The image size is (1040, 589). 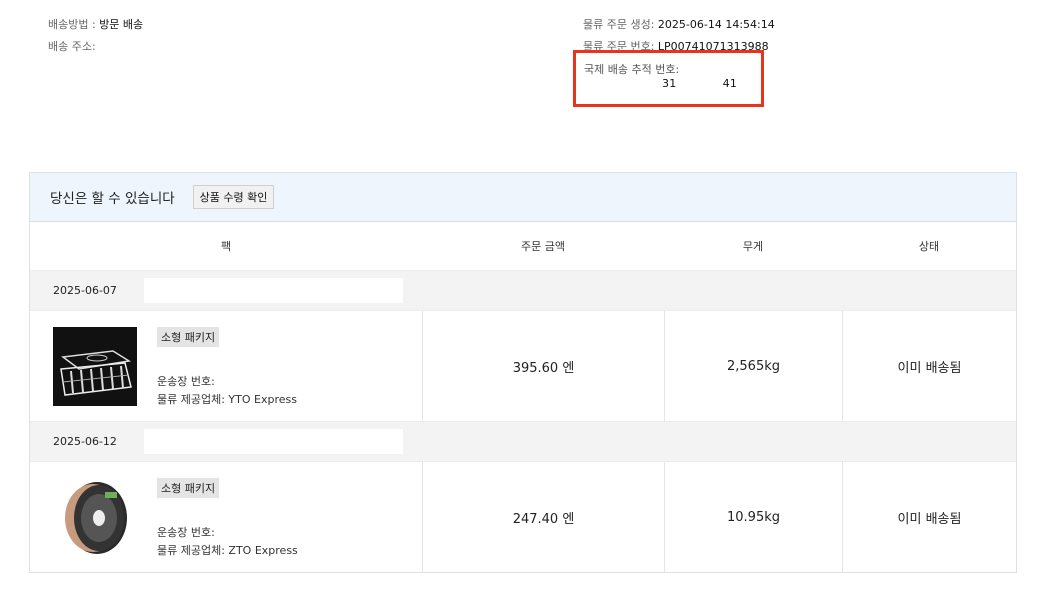 I want to click on carrier-label: 물류 제공업체: YTO Express, so click(x=227, y=399).